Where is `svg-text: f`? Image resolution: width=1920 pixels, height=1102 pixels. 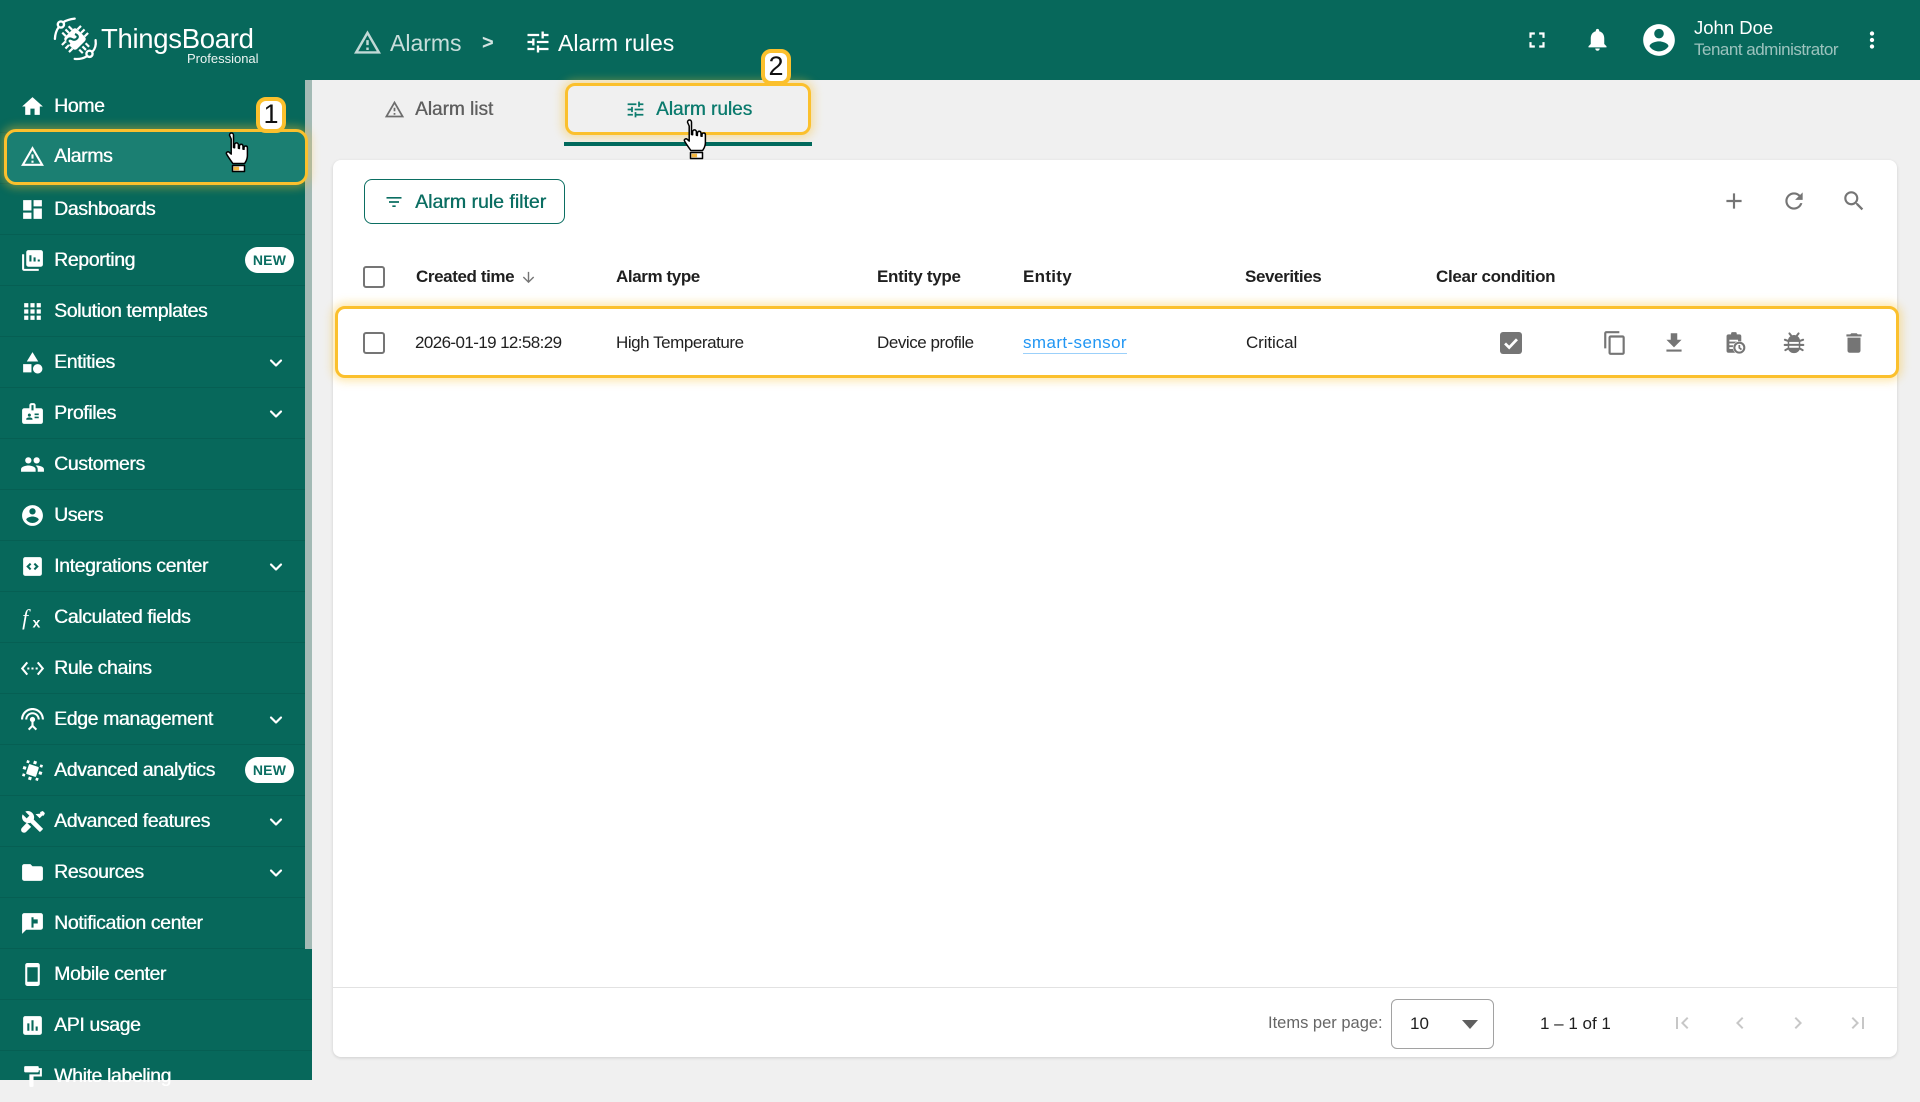
svg-text: f is located at coordinates (26, 617).